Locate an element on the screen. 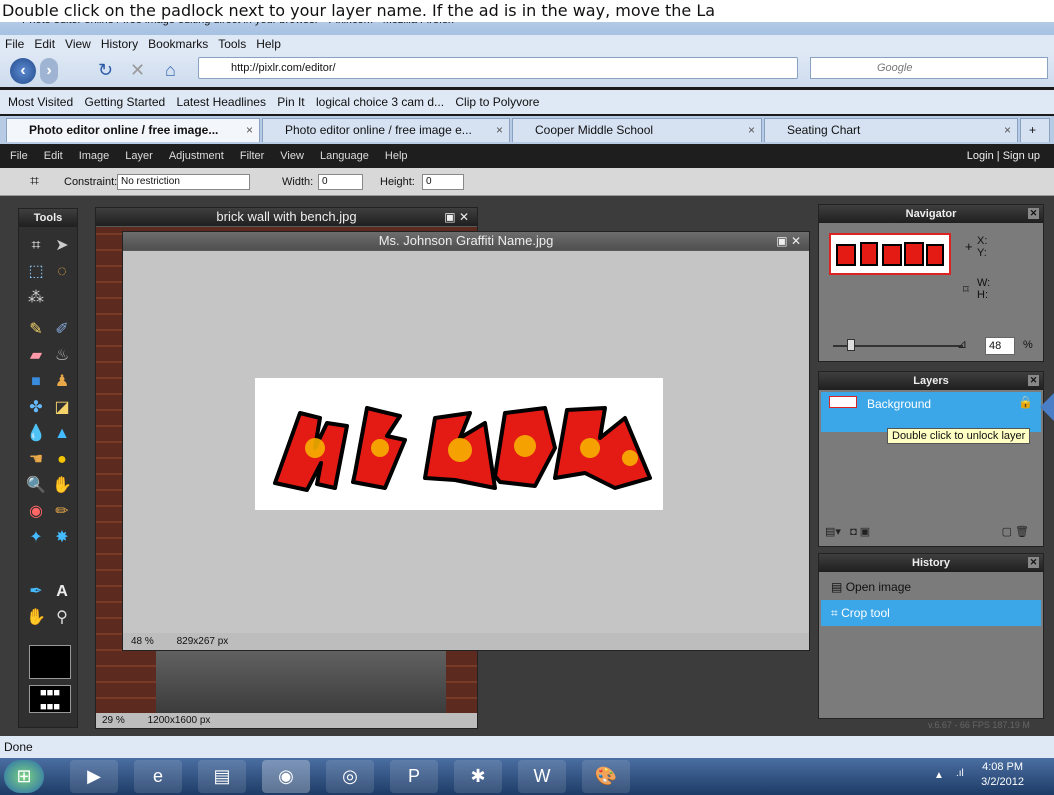 The height and width of the screenshot is (795, 1054). bookmark-item: Getting Started is located at coordinates (124, 102).